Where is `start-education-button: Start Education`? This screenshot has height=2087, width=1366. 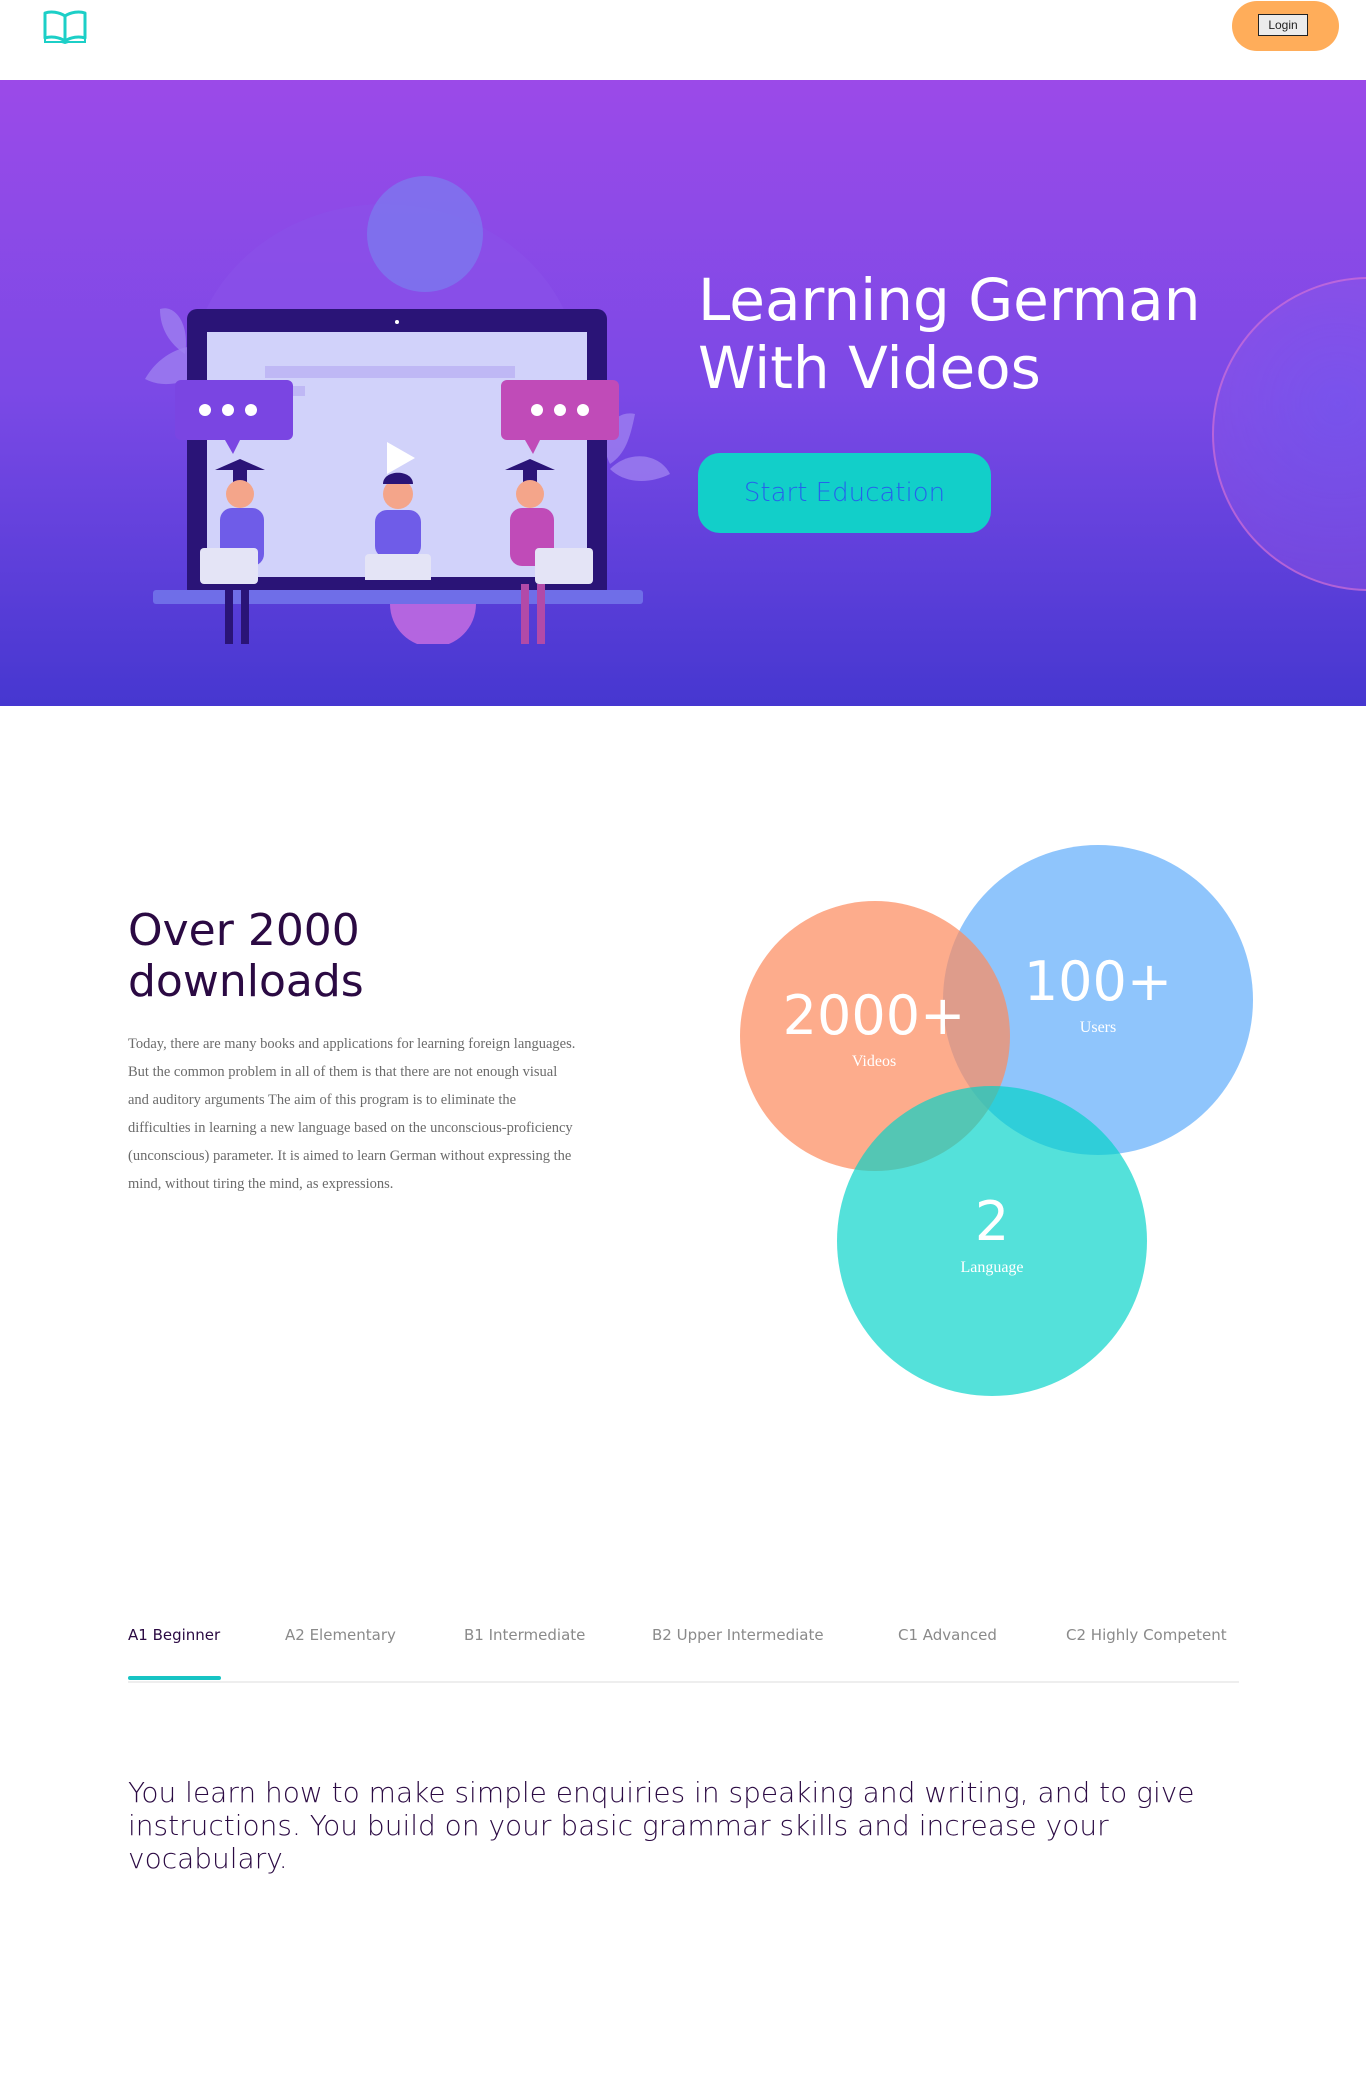 start-education-button: Start Education is located at coordinates (844, 493).